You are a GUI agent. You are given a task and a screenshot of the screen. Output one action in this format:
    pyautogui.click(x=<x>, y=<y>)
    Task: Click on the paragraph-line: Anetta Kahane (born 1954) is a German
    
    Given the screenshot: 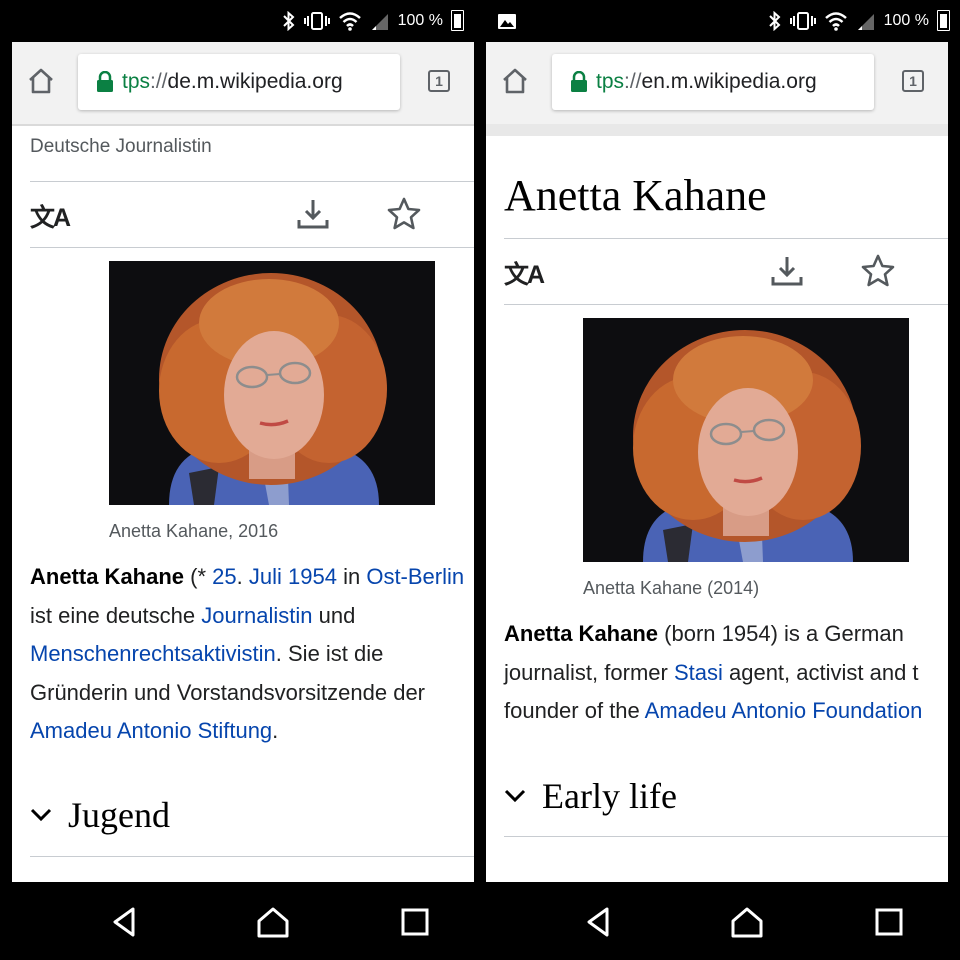 What is the action you would take?
    pyautogui.click(x=713, y=634)
    